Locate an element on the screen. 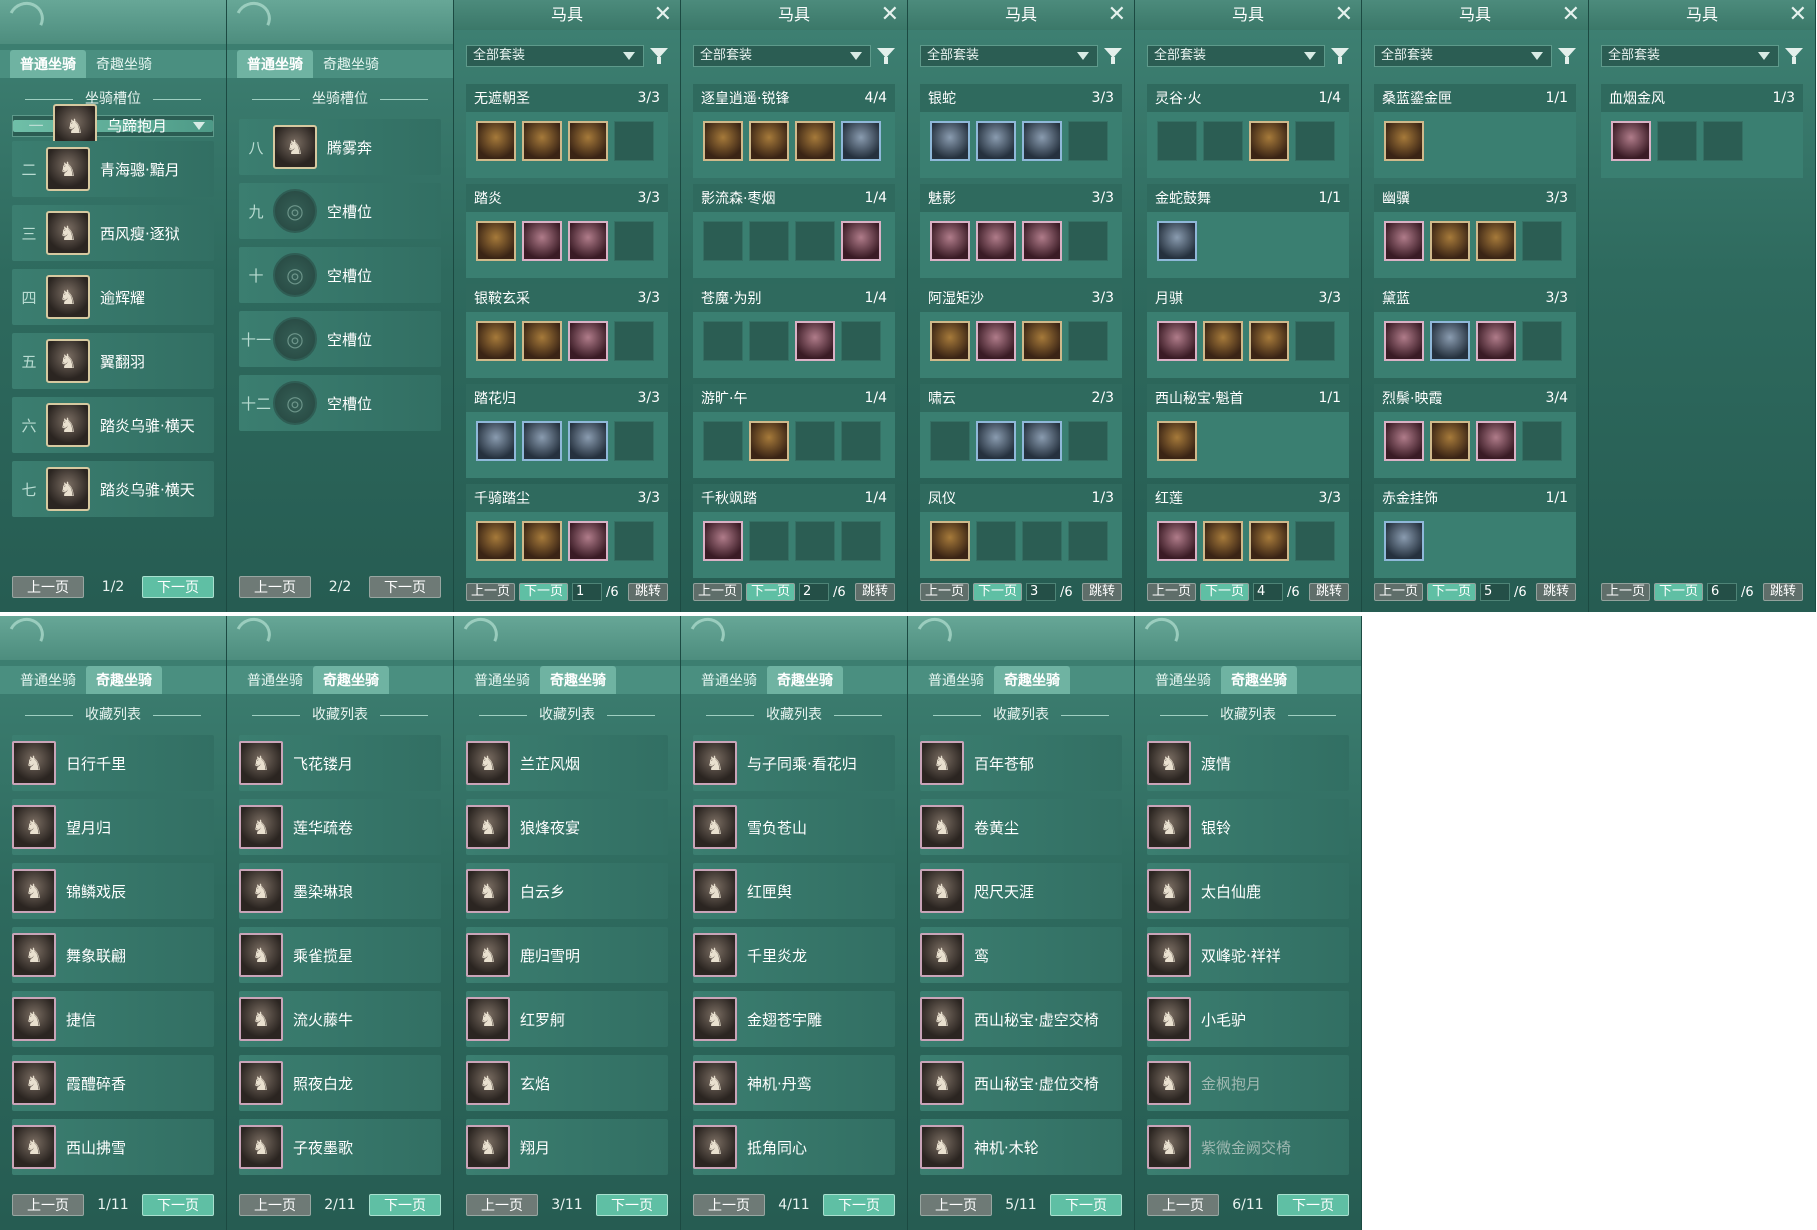  tack-set: 血烟金风 1/3 is located at coordinates (1702, 133).